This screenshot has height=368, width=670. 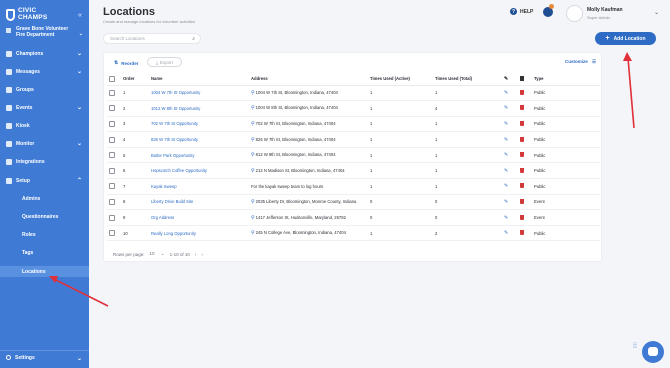 I want to click on add-location-button: + Add Location, so click(x=625, y=38).